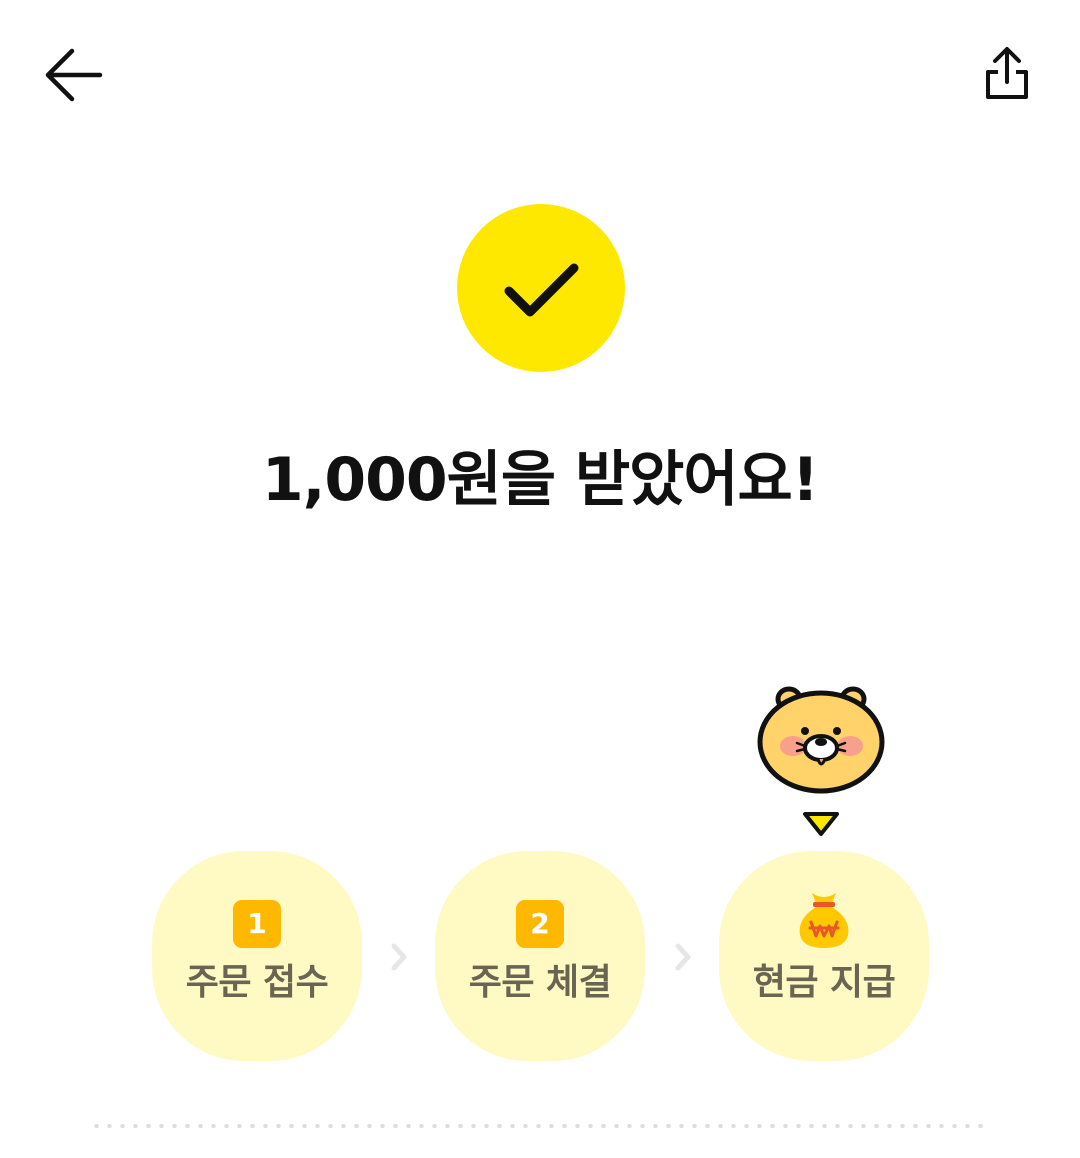 The image size is (1080, 1158). Describe the element at coordinates (821, 824) in the screenshot. I see `current-step-pointer-icon` at that location.